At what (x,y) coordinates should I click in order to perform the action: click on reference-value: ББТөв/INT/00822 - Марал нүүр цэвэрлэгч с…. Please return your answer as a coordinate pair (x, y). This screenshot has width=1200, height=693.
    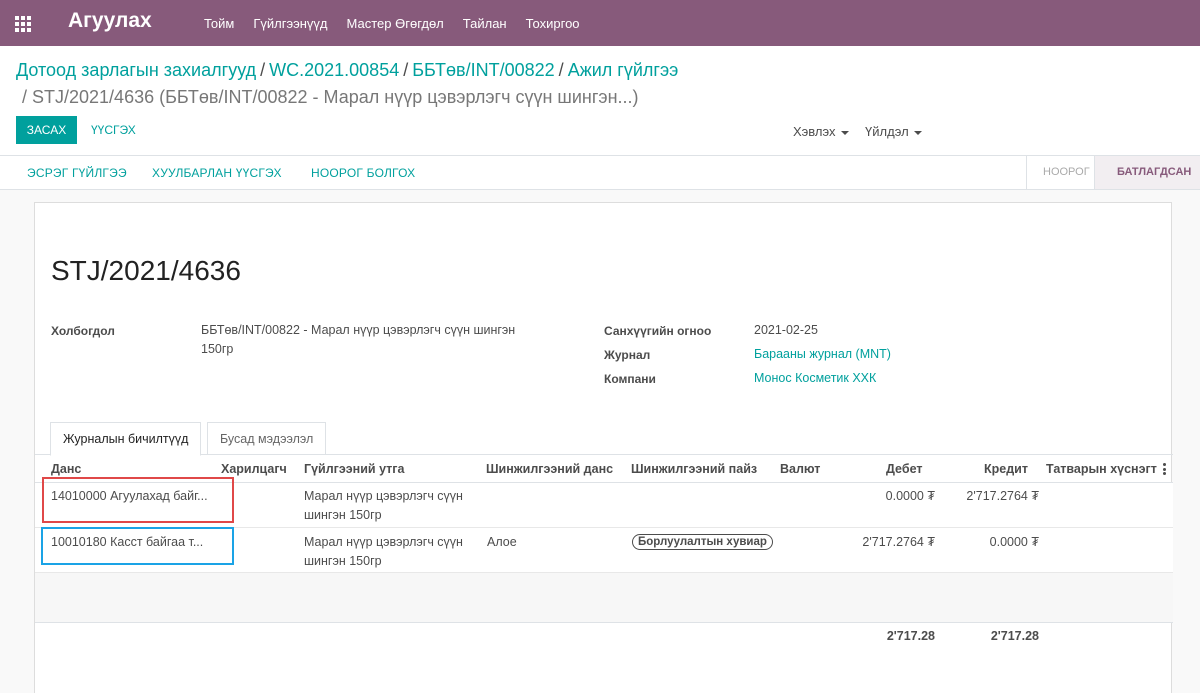
    Looking at the image, I should click on (358, 339).